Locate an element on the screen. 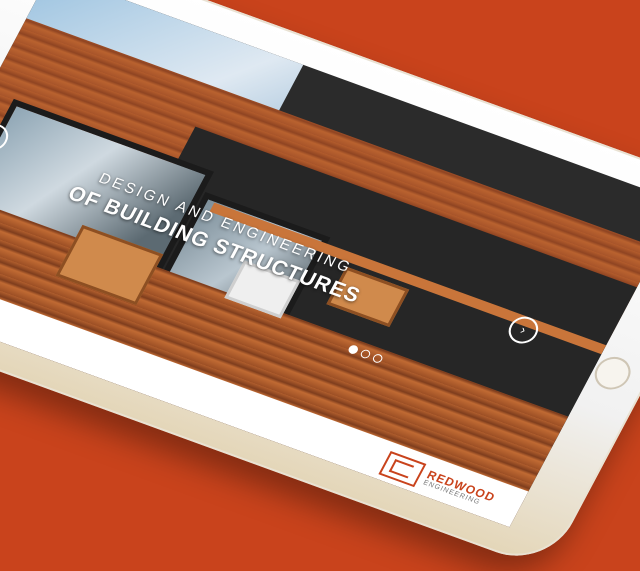  chevron-right-icon: › is located at coordinates (523, 330).